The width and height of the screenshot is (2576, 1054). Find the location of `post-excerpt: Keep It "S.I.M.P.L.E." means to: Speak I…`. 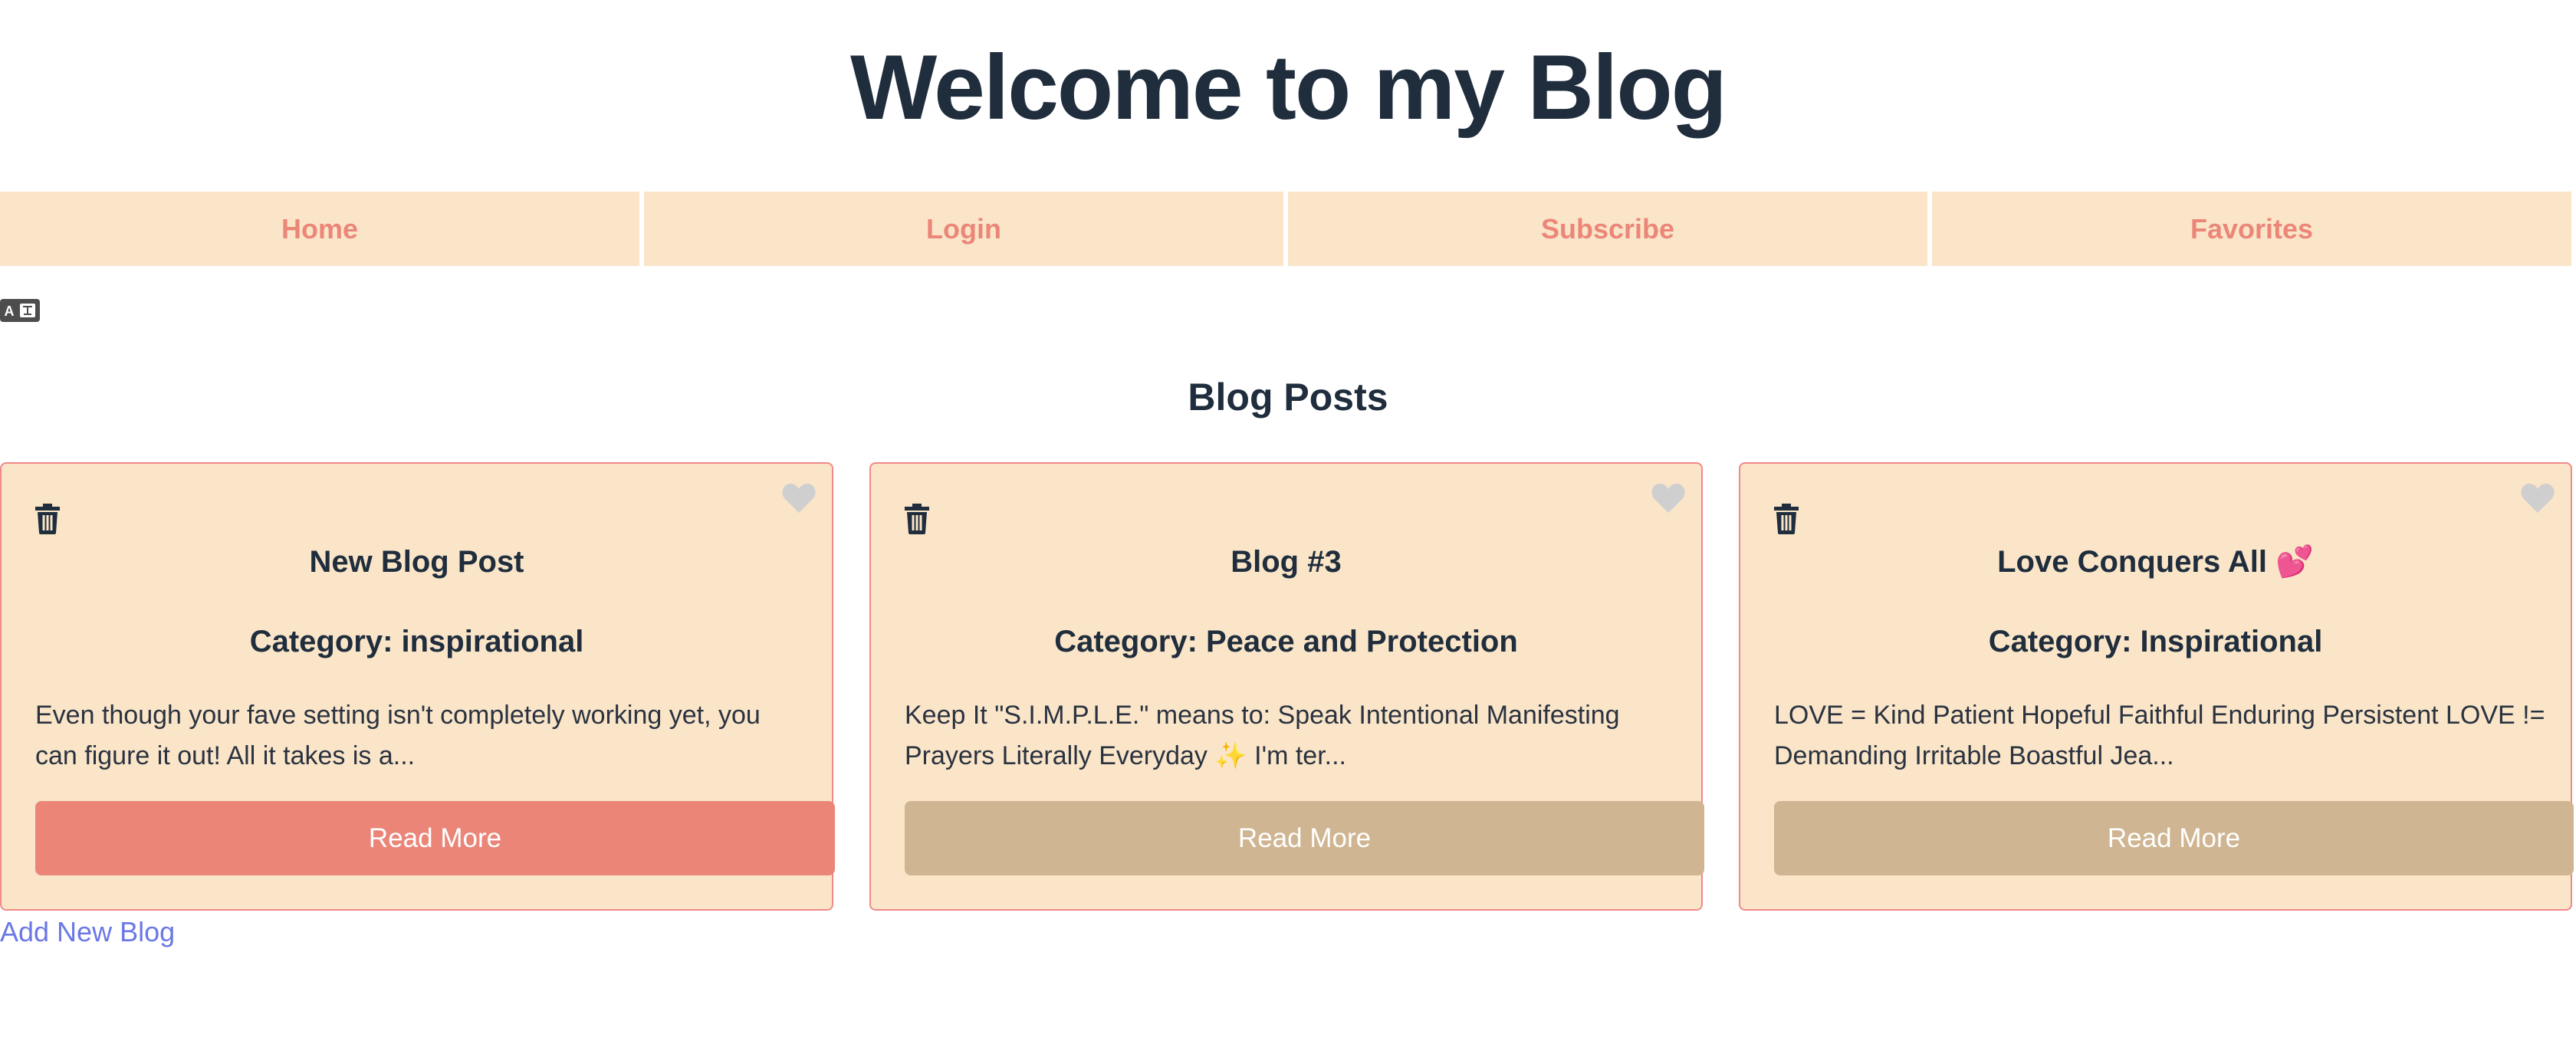

post-excerpt: Keep It "S.I.M.P.L.E." means to: Speak I… is located at coordinates (1263, 735).